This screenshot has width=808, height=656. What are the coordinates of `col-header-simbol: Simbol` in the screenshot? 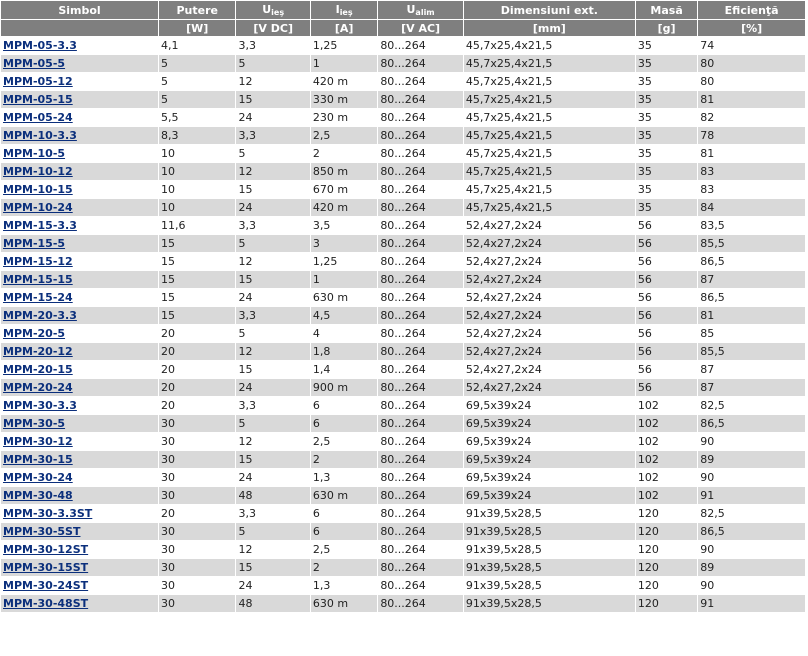 It's located at (79, 10).